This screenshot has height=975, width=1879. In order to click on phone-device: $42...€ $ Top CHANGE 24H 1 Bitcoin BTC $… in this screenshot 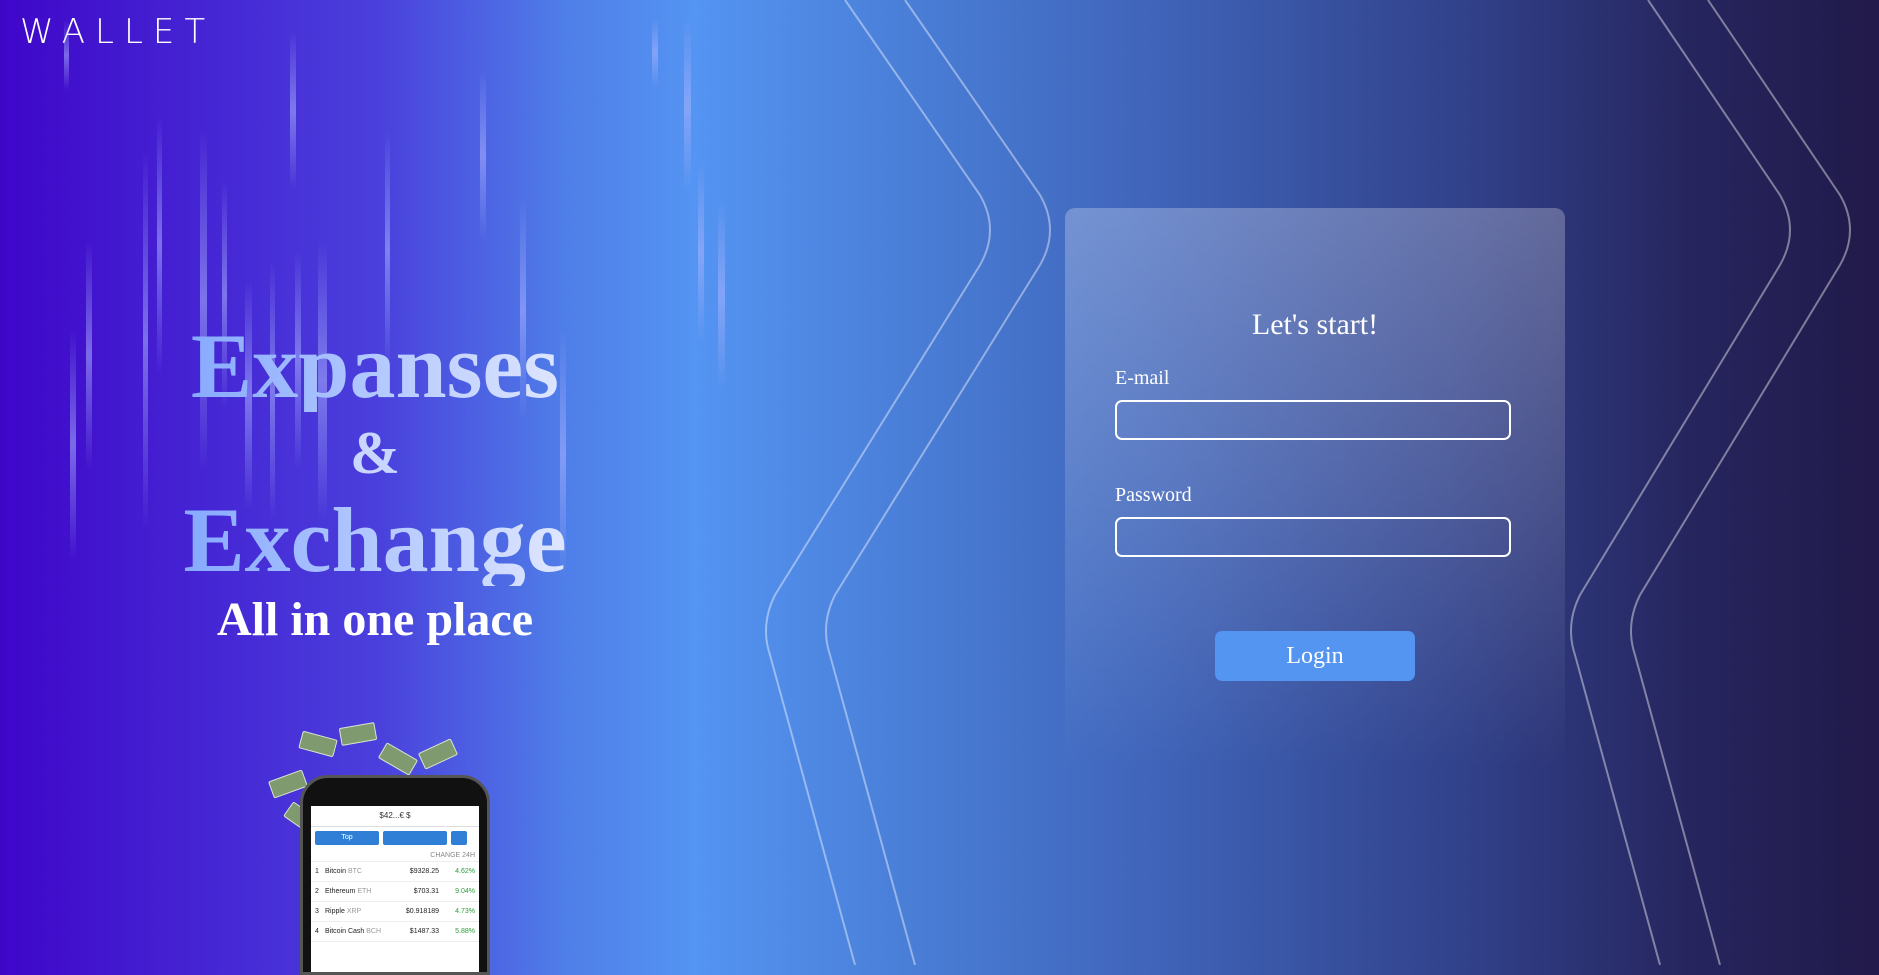, I will do `click(395, 875)`.